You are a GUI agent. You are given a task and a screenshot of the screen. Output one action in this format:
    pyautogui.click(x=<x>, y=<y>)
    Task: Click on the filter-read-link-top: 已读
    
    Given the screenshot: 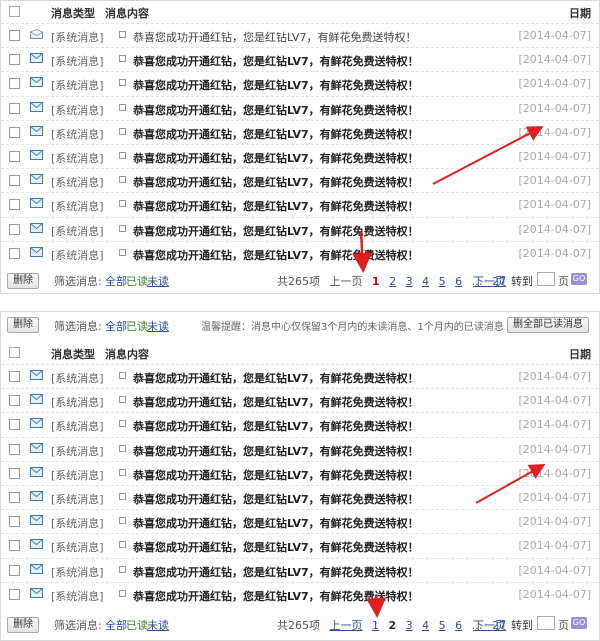 What is the action you would take?
    pyautogui.click(x=137, y=326)
    